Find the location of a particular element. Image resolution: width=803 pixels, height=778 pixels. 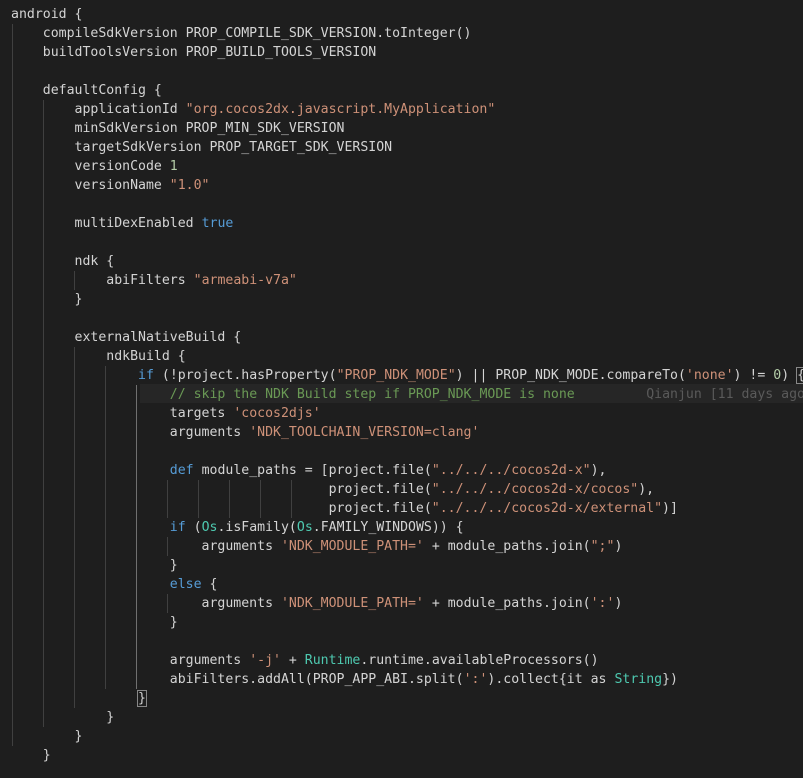

code-token: )] is located at coordinates (670, 508).